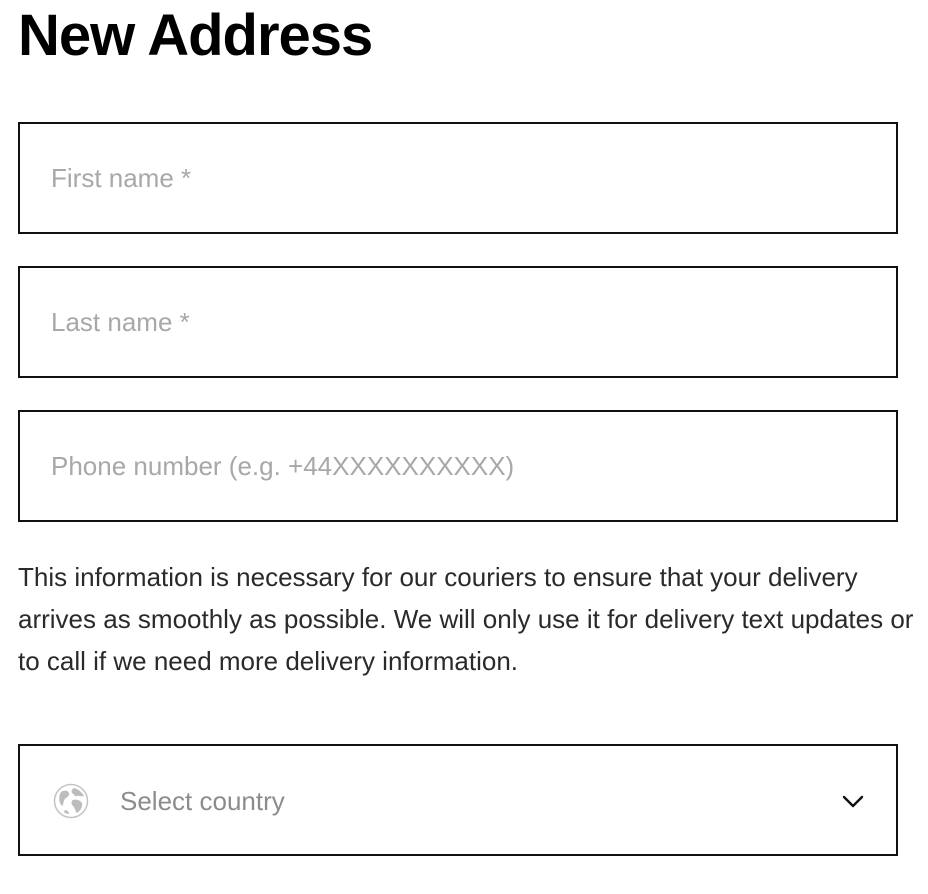 This screenshot has width=928, height=894. What do you see at coordinates (195, 35) in the screenshot?
I see `page-title: New Address` at bounding box center [195, 35].